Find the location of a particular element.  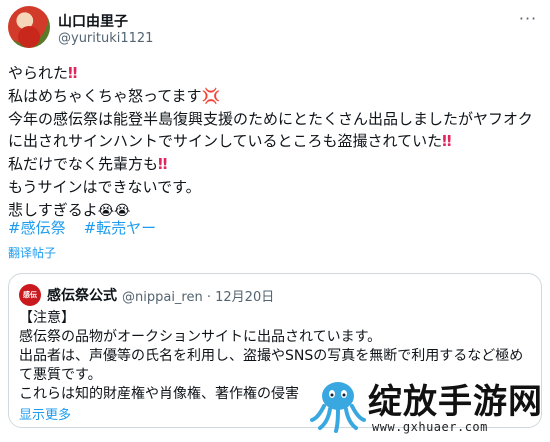

quoted-author-name: 感伝祭公式 is located at coordinates (82, 296).